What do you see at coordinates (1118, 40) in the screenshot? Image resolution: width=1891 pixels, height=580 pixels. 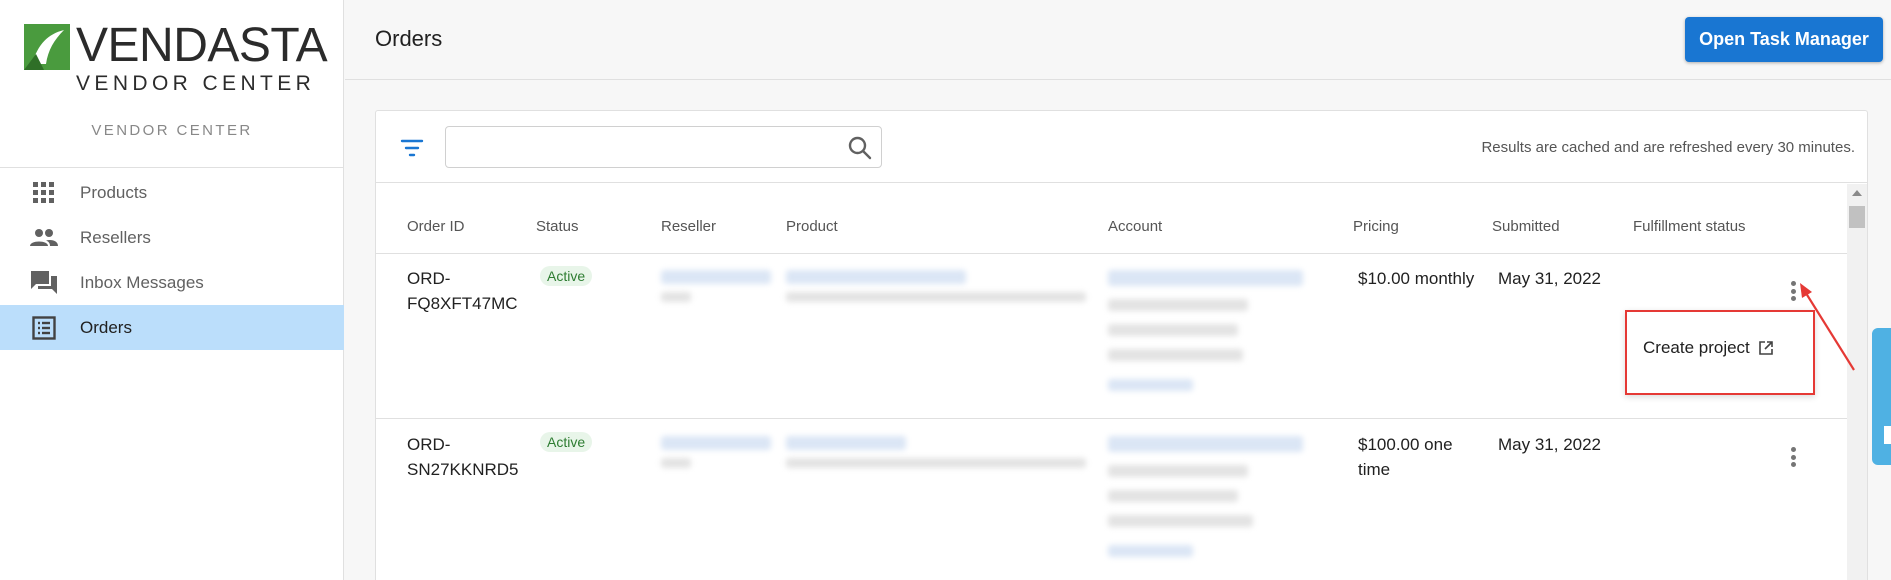 I see `page-header: Orders Open Task Manager` at bounding box center [1118, 40].